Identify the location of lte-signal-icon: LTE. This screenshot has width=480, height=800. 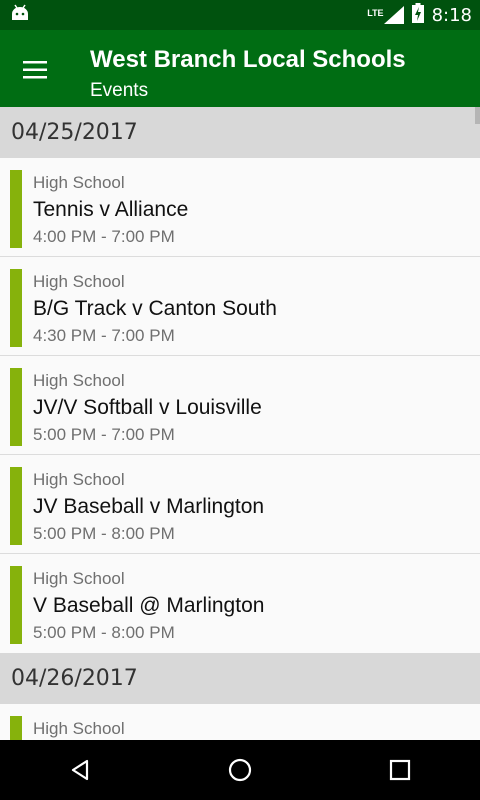
(385, 15).